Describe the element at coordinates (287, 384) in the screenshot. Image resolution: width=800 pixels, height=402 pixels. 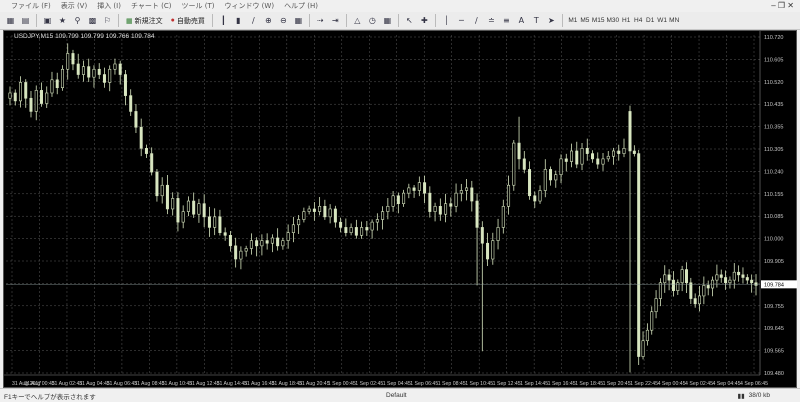
I see `x-tick-label: 31 Aug 18:45` at that location.